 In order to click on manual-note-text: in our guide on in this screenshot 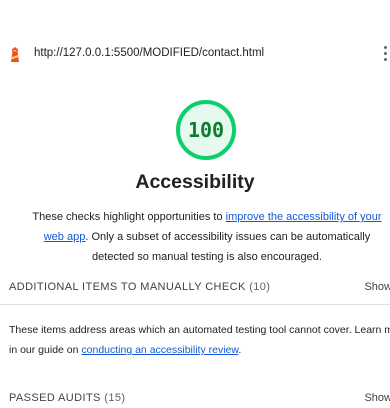, I will do `click(45, 350)`.